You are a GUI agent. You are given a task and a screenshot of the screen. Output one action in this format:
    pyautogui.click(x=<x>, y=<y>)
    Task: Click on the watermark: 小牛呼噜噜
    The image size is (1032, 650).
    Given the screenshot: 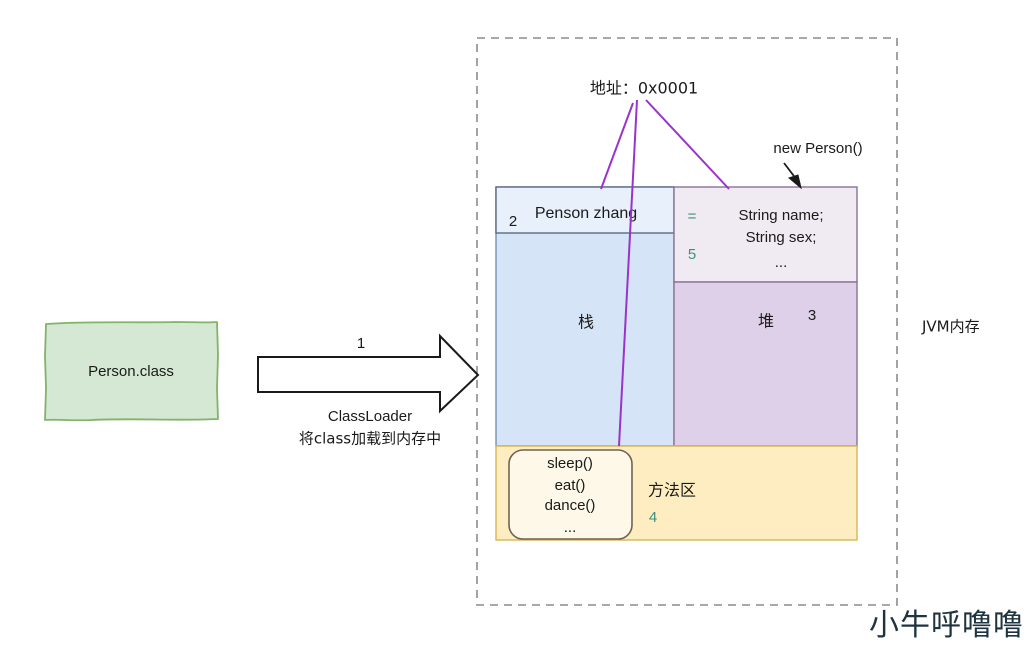 What is the action you would take?
    pyautogui.click(x=946, y=625)
    